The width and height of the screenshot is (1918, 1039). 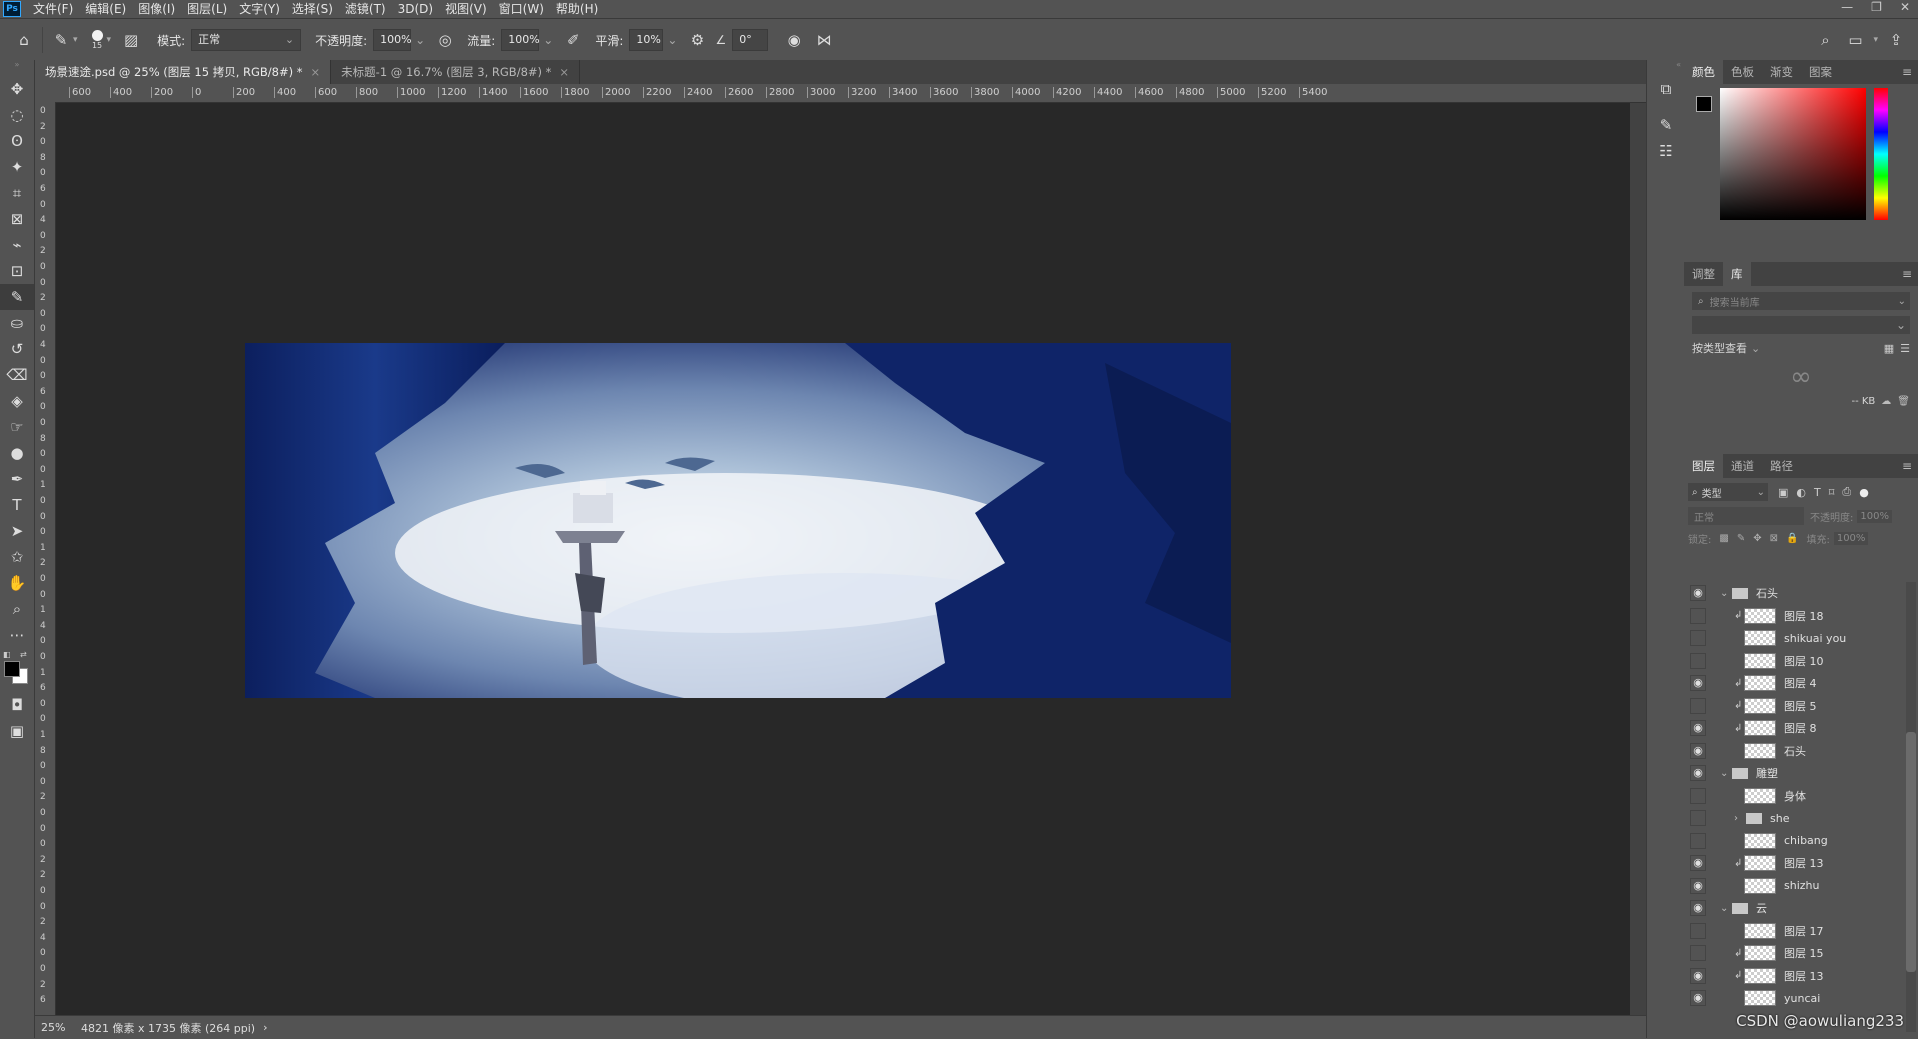 What do you see at coordinates (750, 40) in the screenshot?
I see `angle-input: 0°` at bounding box center [750, 40].